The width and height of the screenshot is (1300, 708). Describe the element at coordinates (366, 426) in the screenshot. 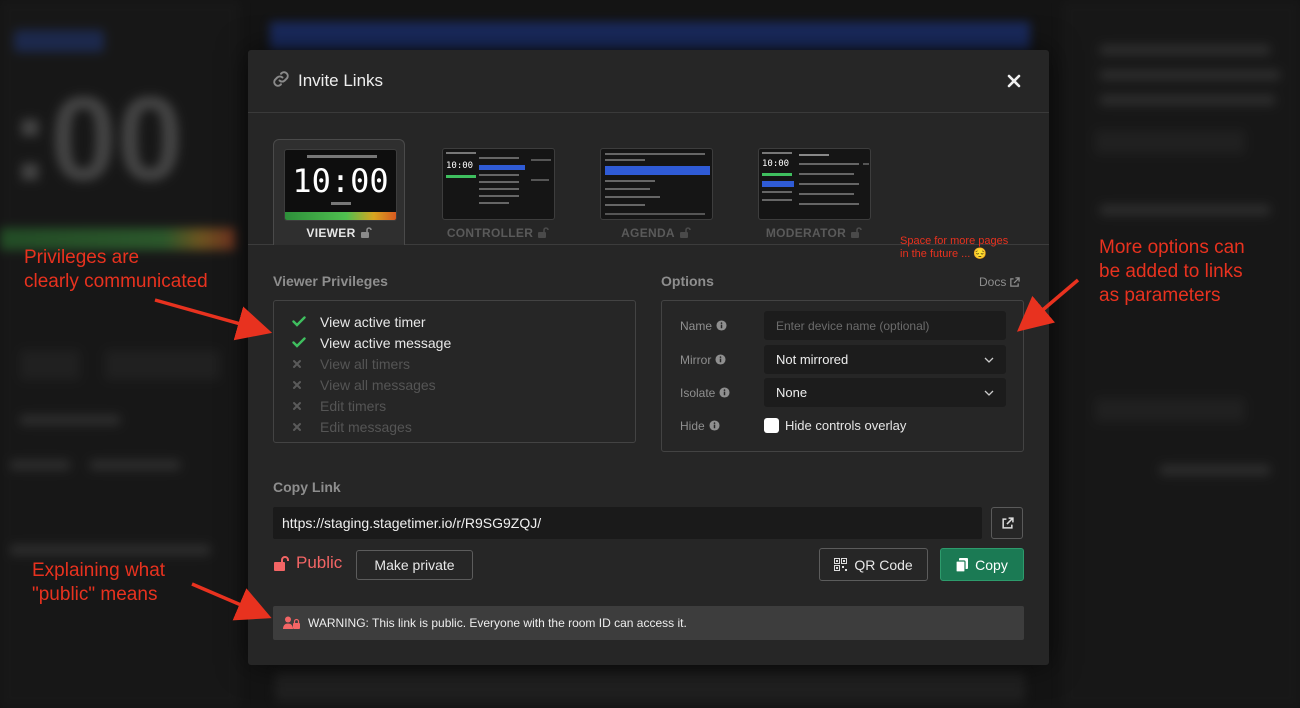

I see `privilege-label: Edit messages` at that location.